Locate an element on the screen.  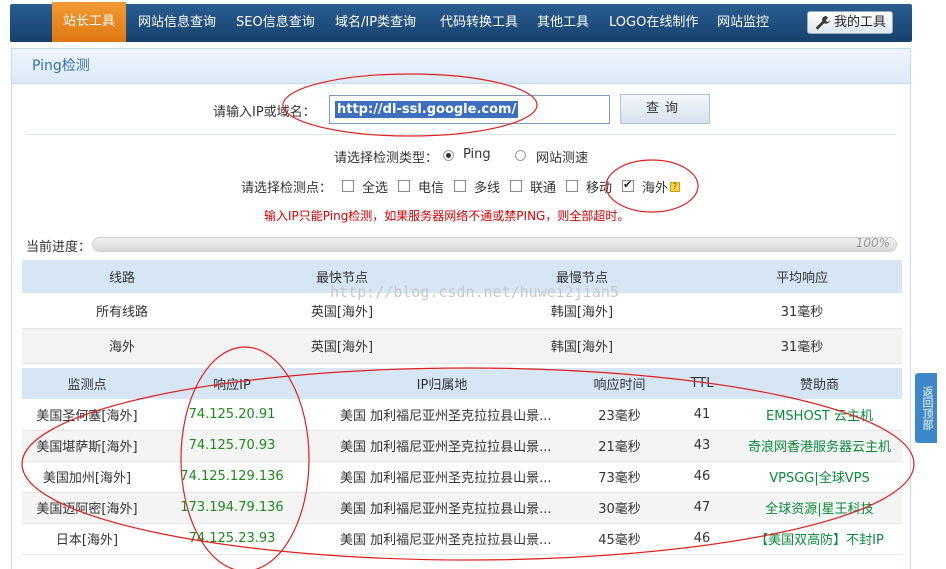
summary-row: 海外 英国[海外] 韩国[海外] 31毫秒 is located at coordinates (462, 346).